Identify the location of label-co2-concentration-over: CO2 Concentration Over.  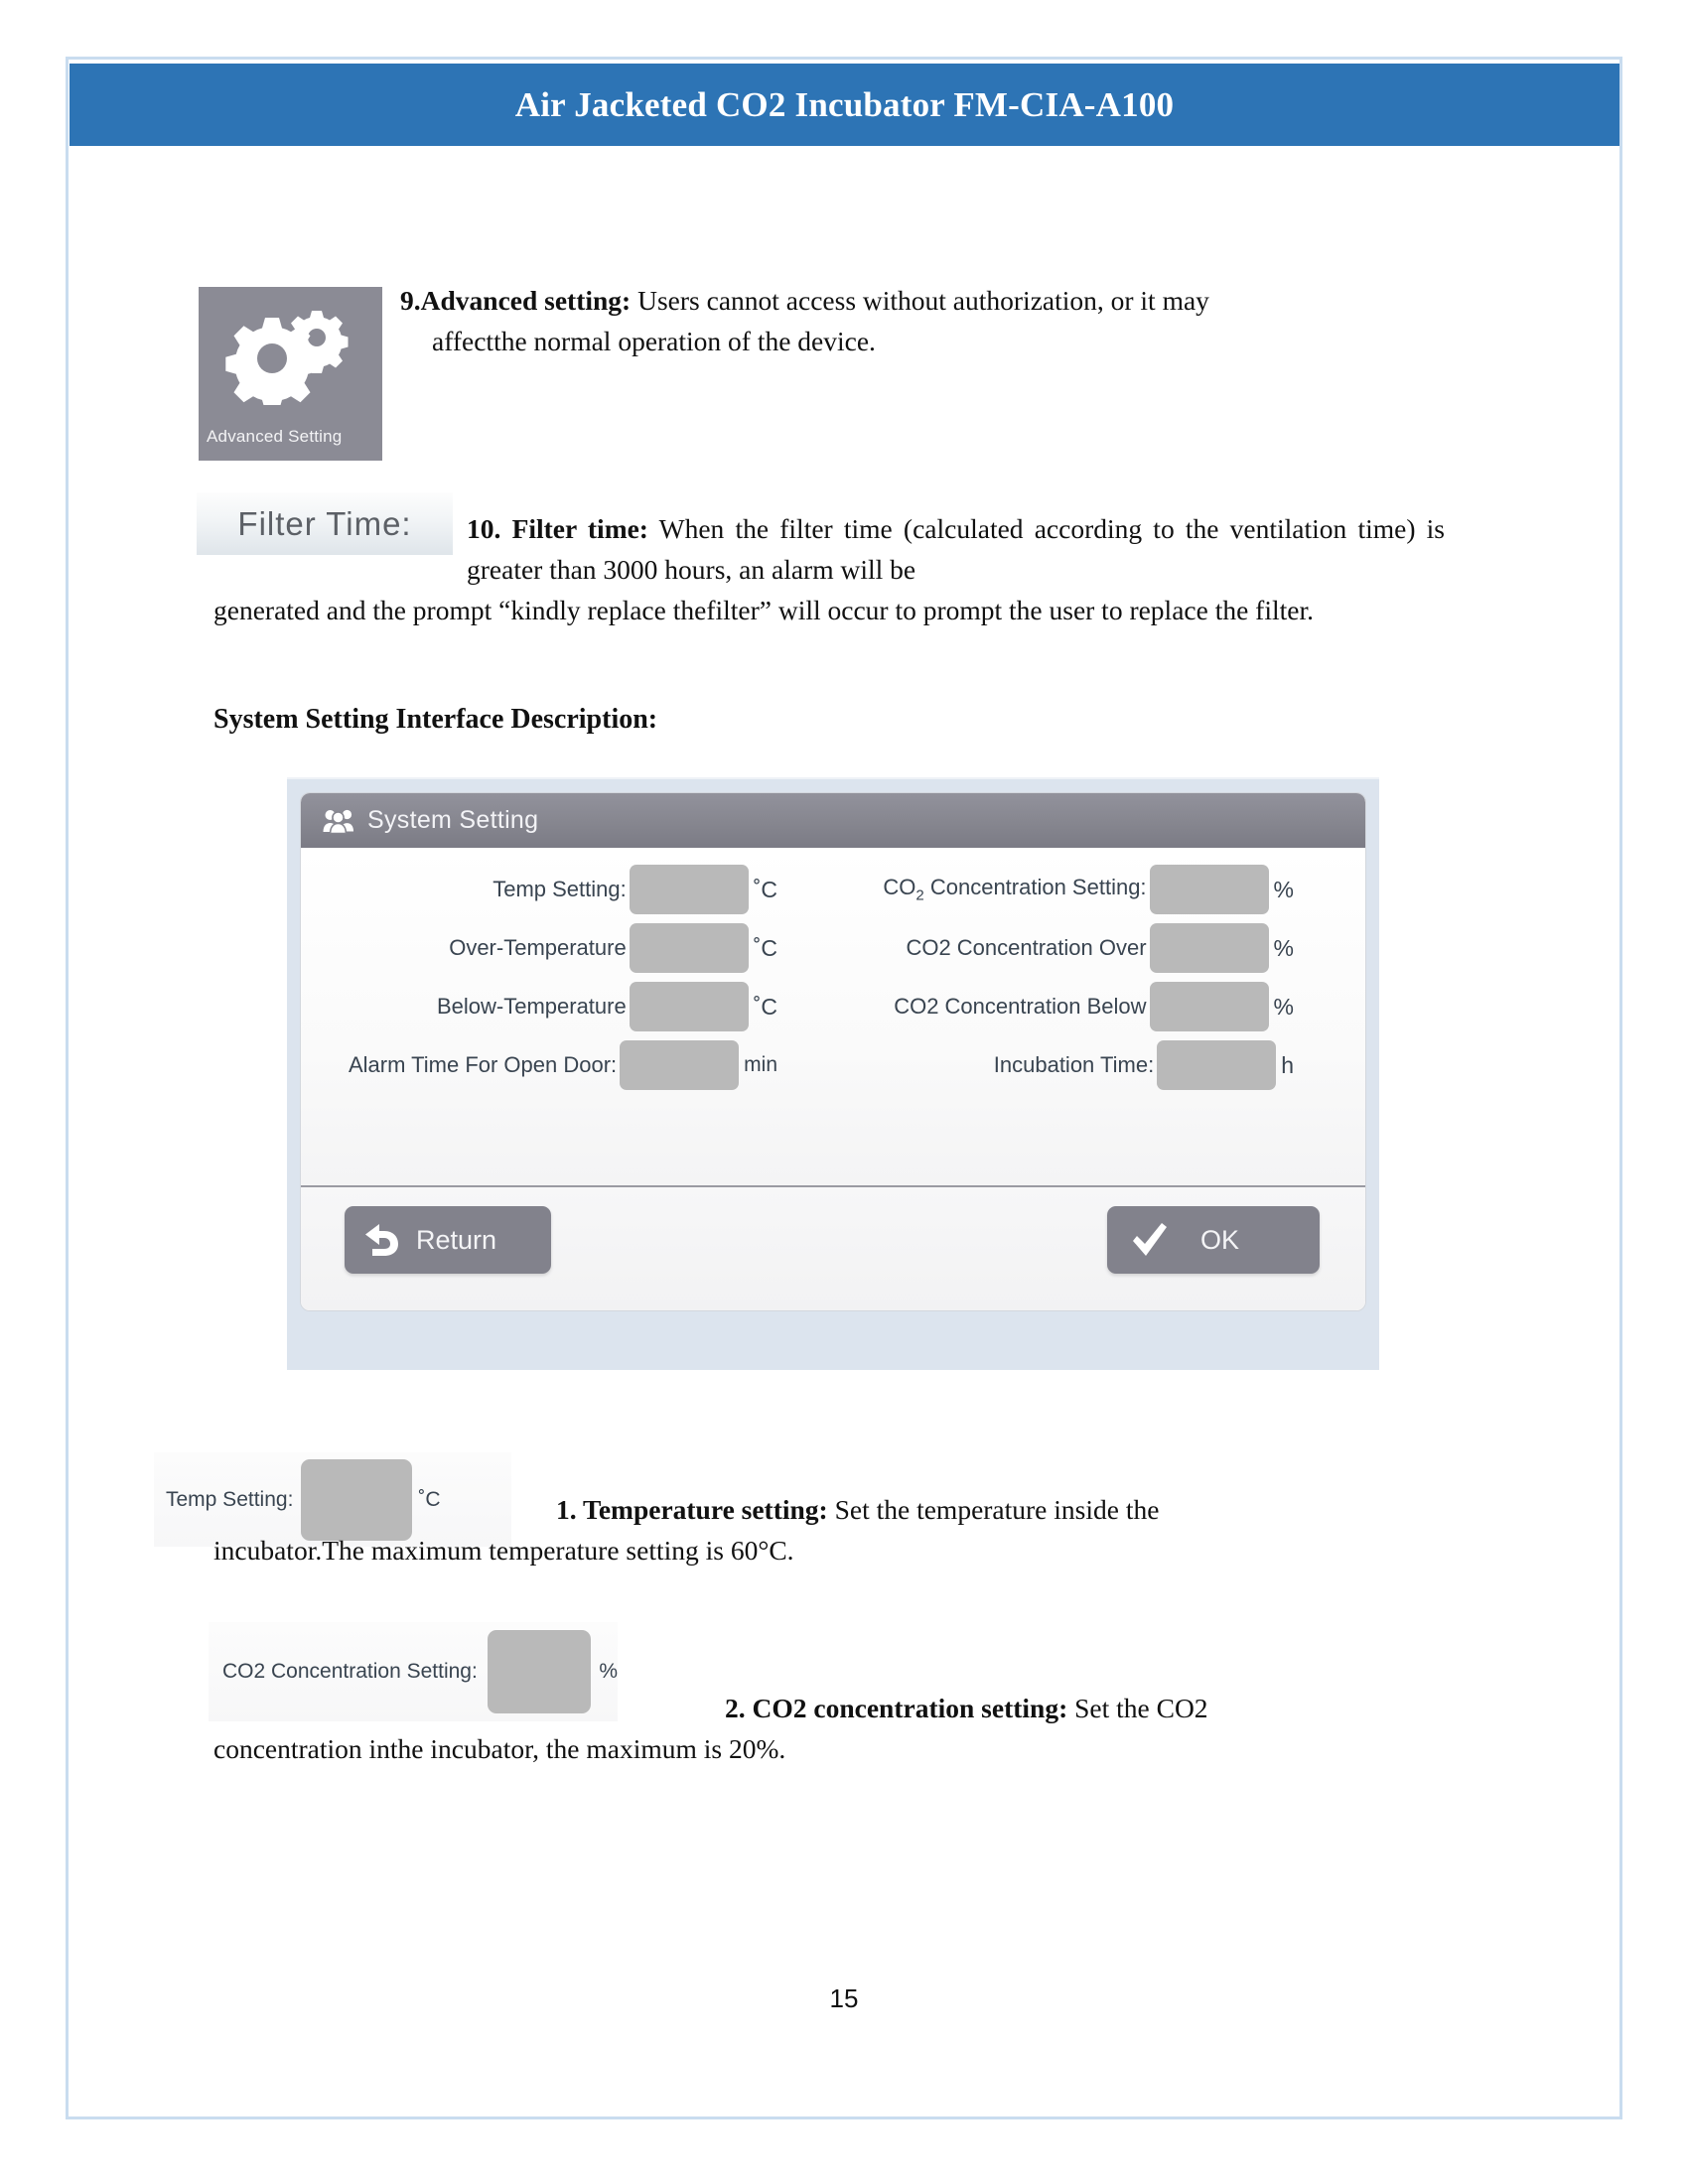
(1026, 947).